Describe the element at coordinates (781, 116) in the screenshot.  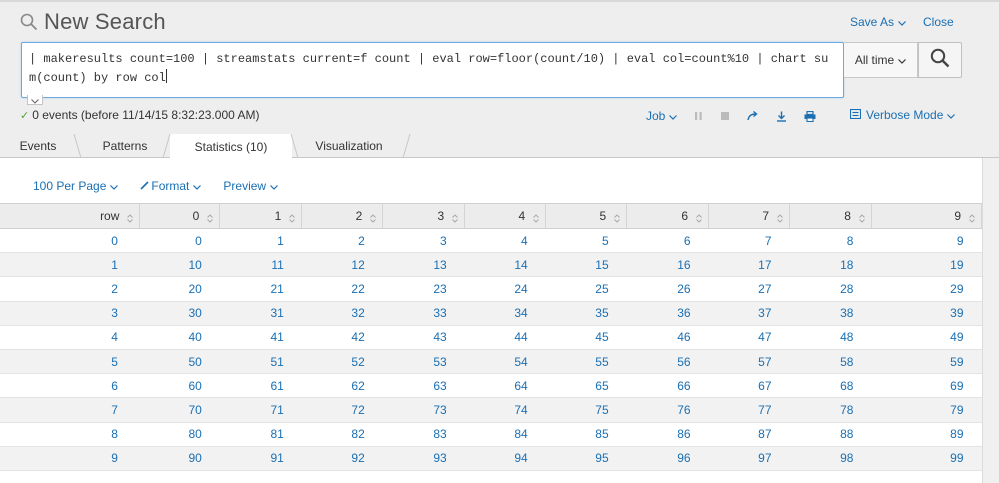
I see `export-icon` at that location.